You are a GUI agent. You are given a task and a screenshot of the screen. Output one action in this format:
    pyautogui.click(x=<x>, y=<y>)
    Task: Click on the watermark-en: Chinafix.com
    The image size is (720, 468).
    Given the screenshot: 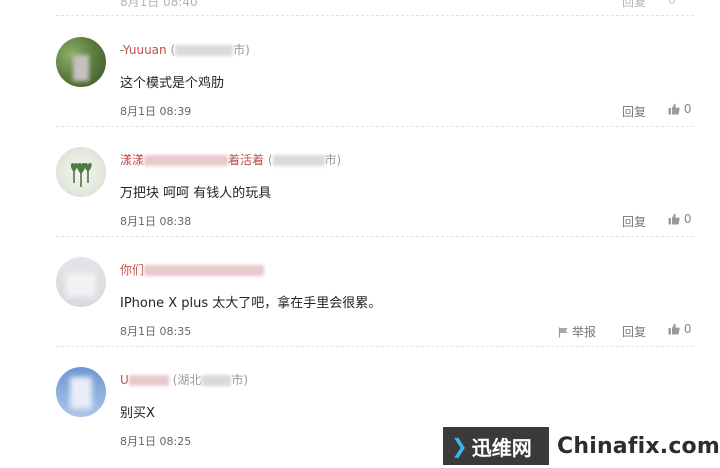 What is the action you would take?
    pyautogui.click(x=638, y=446)
    